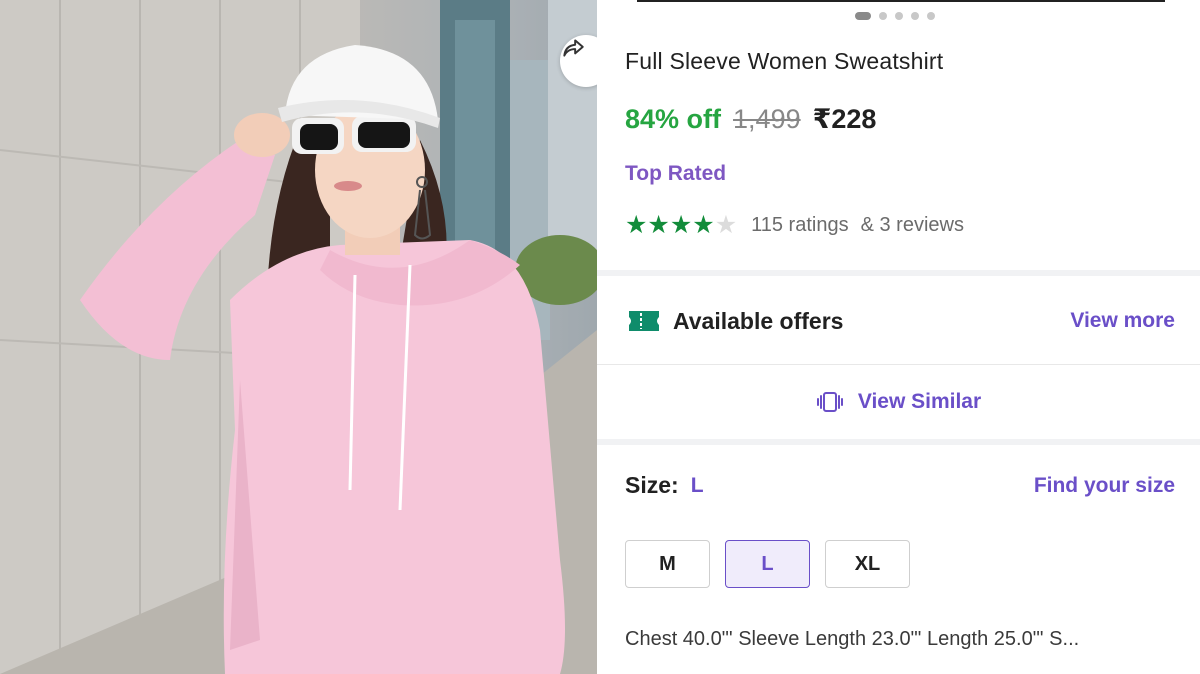  I want to click on share-icon, so click(573, 48).